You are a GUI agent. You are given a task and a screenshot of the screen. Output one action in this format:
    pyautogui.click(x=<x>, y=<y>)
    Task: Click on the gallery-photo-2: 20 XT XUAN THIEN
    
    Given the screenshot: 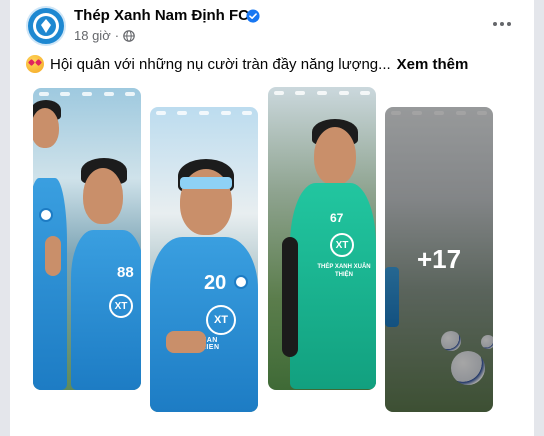 What is the action you would take?
    pyautogui.click(x=204, y=259)
    